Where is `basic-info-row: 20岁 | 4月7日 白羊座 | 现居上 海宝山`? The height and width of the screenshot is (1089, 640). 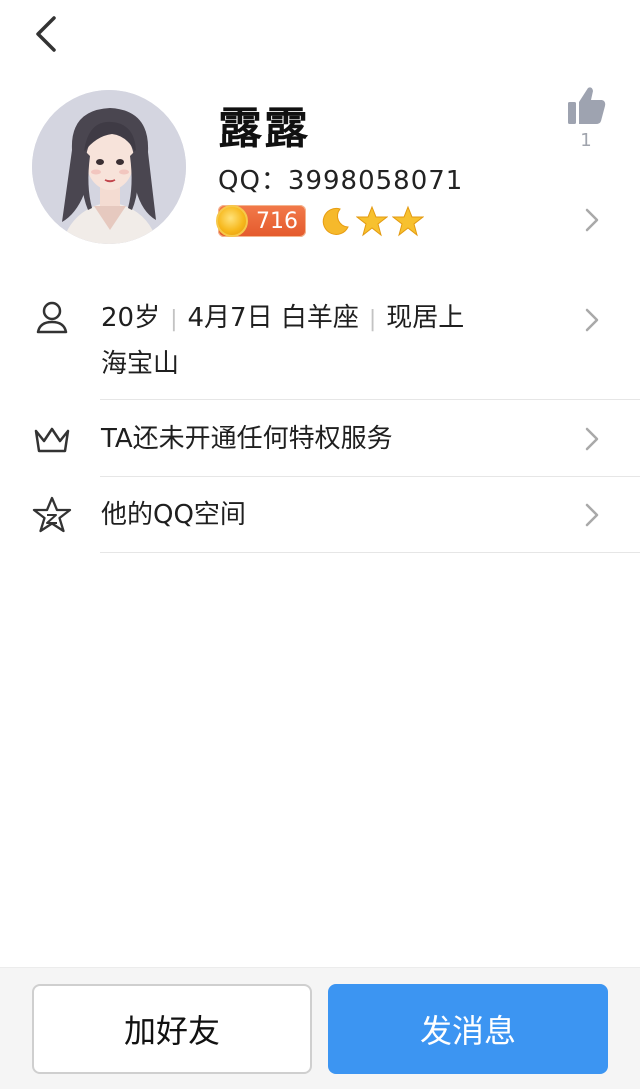 basic-info-row: 20岁 | 4月7日 白羊座 | 现居上 海宝山 is located at coordinates (320, 346).